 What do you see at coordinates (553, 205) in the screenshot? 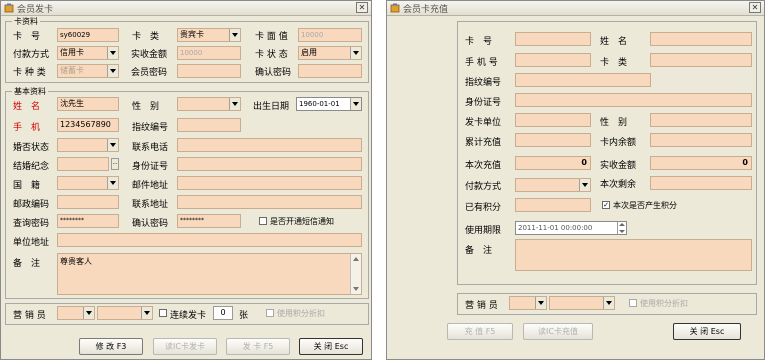
I see `points-field` at bounding box center [553, 205].